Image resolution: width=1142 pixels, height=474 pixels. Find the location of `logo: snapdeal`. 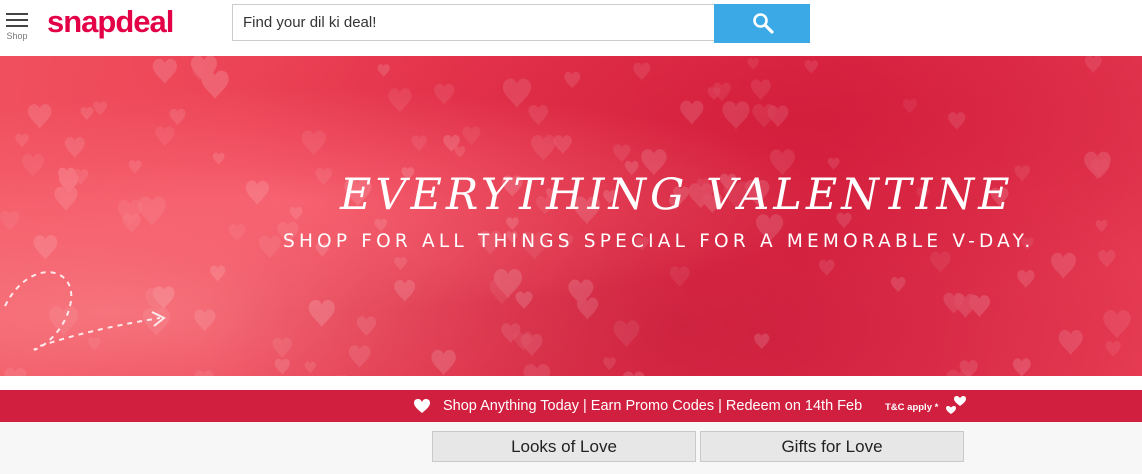

logo: snapdeal is located at coordinates (110, 22).